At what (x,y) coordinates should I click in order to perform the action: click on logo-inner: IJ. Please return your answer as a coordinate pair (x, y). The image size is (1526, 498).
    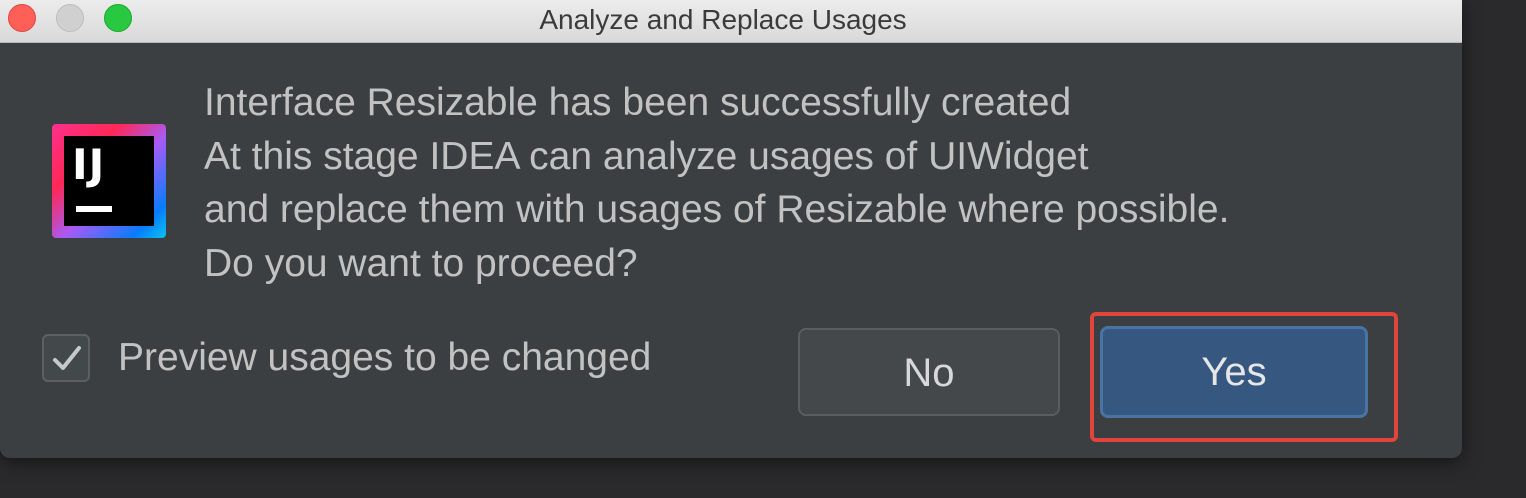
    Looking at the image, I should click on (109, 181).